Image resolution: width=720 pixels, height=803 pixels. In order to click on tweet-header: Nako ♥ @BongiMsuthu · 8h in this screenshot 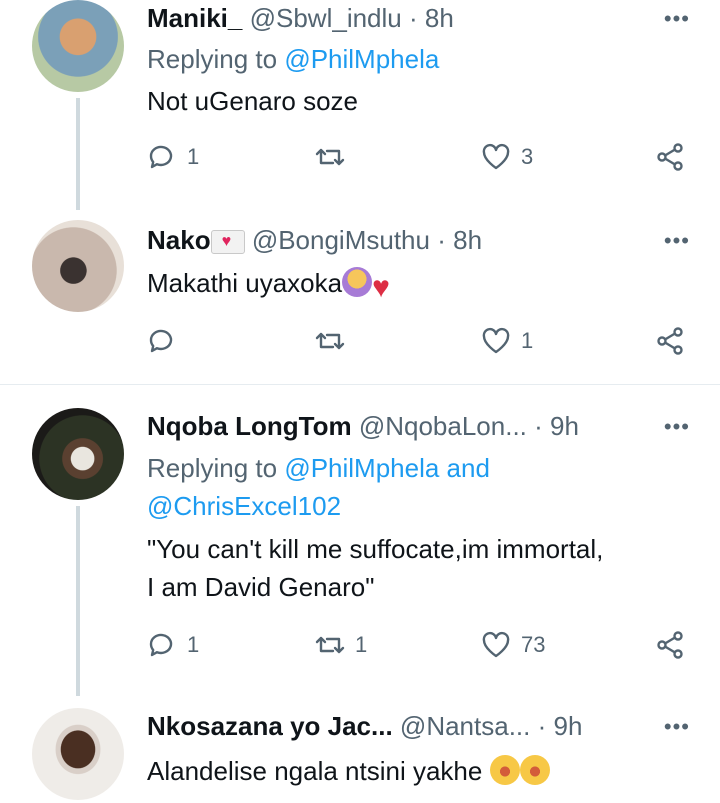, I will do `click(314, 240)`.